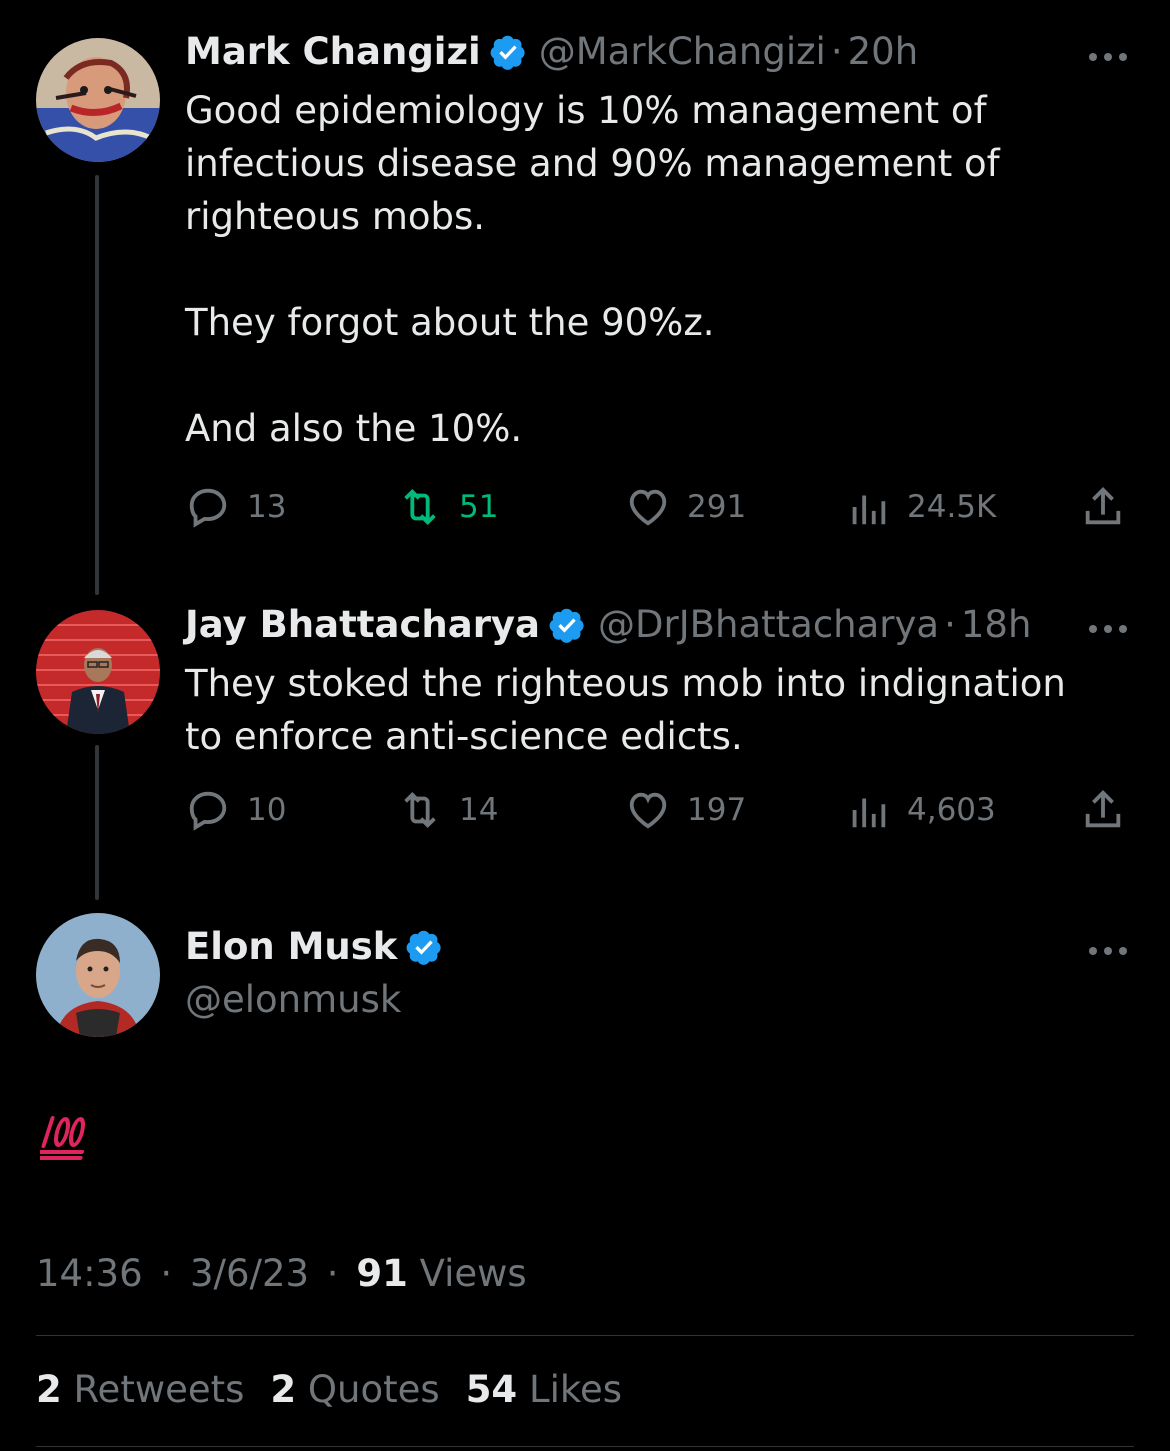 This screenshot has width=1170, height=1451. Describe the element at coordinates (362, 624) in the screenshot. I see `author-name: Jay Bhattacharya` at that location.